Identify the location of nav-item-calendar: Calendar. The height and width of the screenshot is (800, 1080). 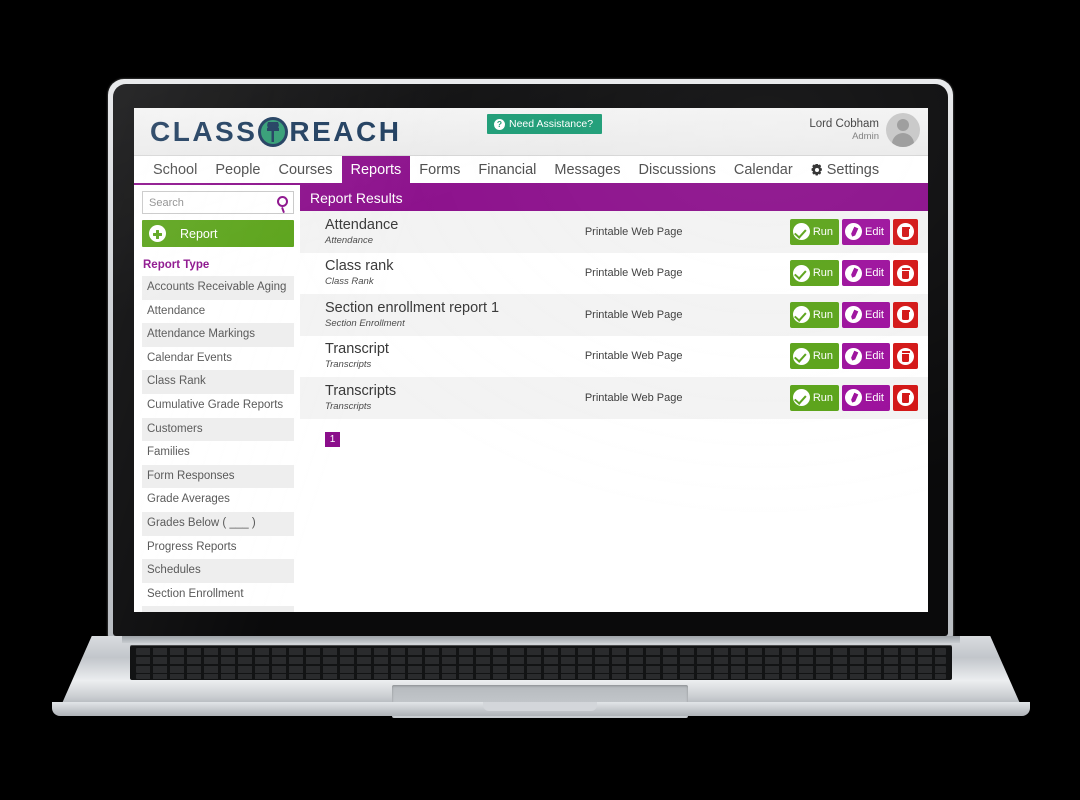
(763, 169).